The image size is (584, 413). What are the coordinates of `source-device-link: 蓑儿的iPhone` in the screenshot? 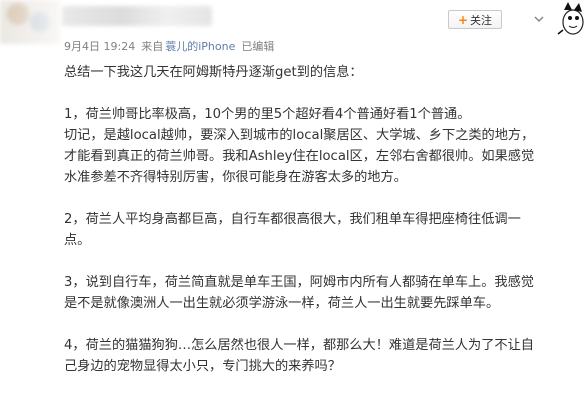 It's located at (200, 46).